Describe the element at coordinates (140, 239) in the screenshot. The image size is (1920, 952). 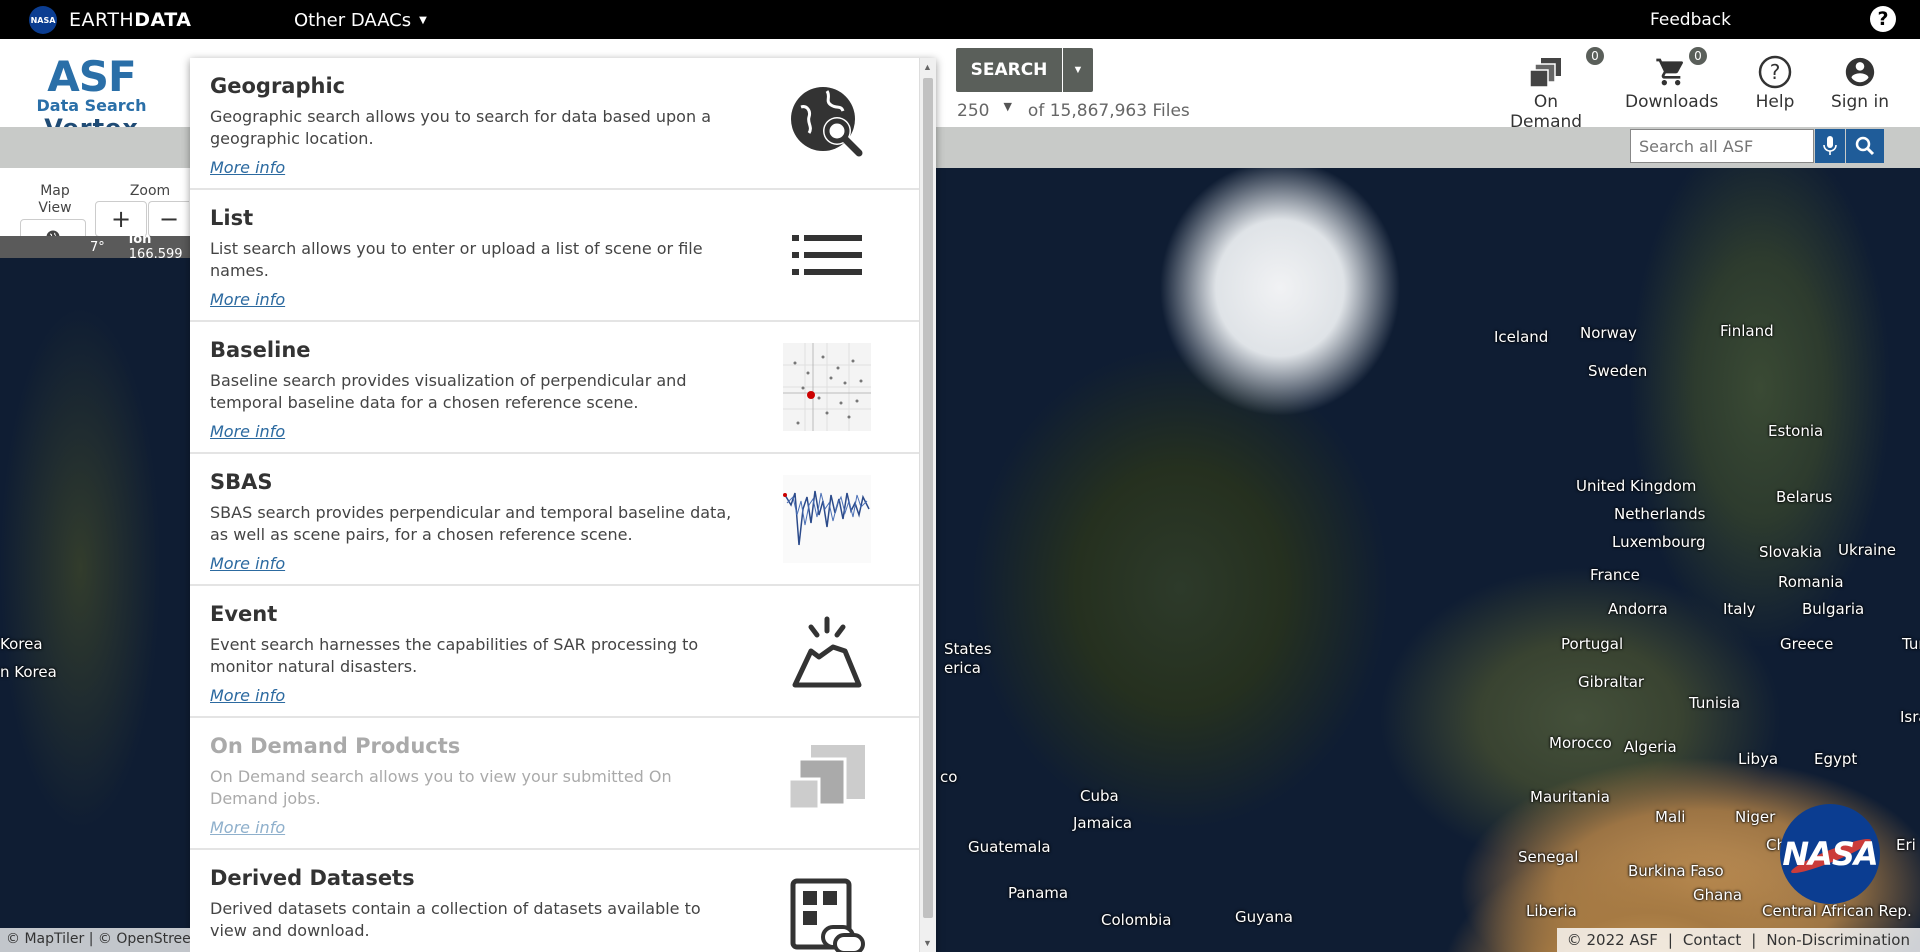
I see `lon-label: lon` at that location.